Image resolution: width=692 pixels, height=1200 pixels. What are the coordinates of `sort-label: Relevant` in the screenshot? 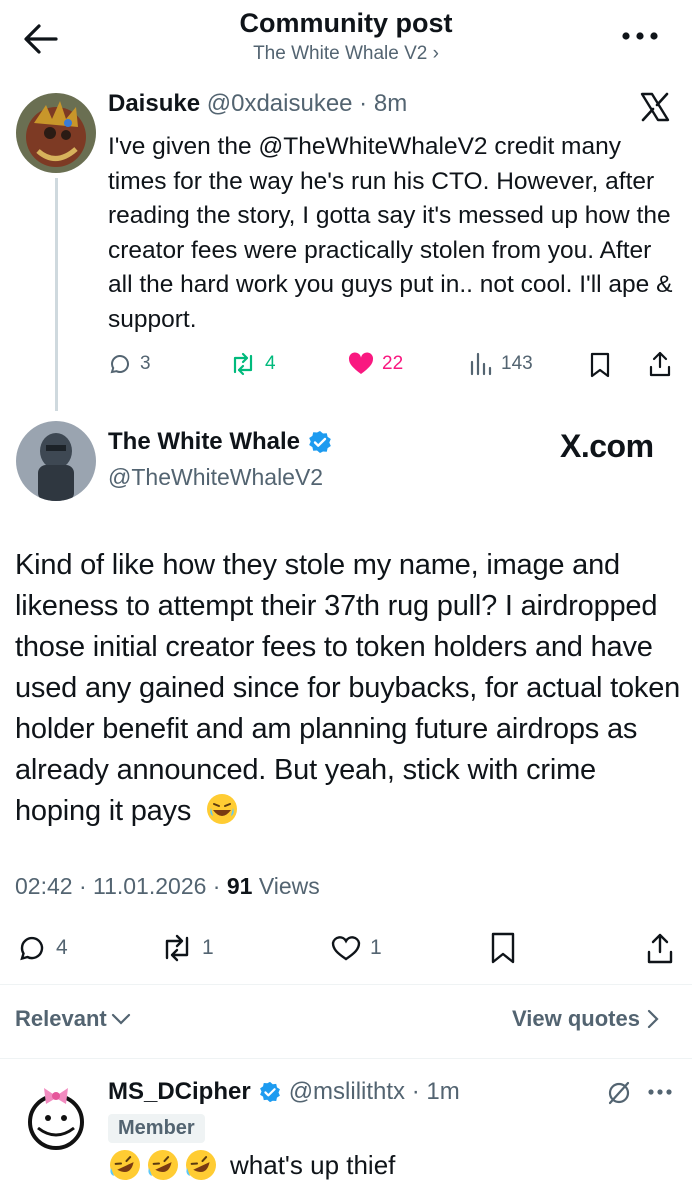 It's located at (61, 1018).